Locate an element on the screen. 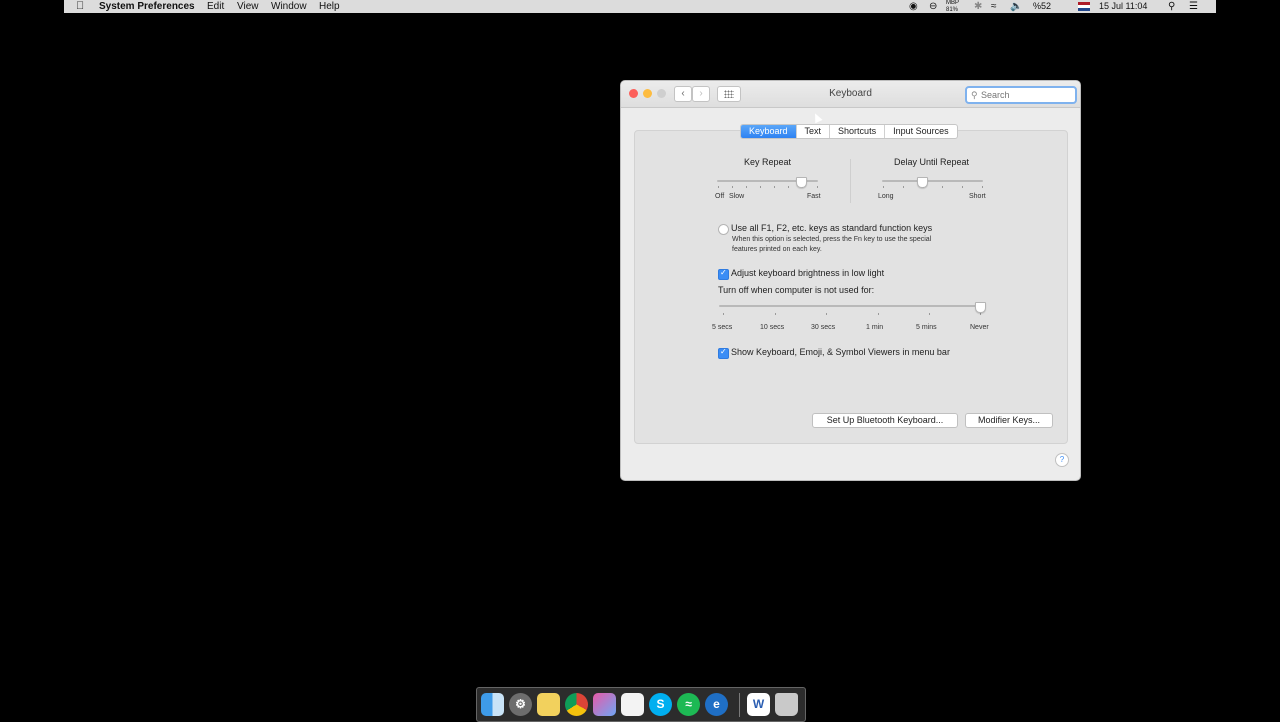  trash-icon is located at coordinates (786, 704).